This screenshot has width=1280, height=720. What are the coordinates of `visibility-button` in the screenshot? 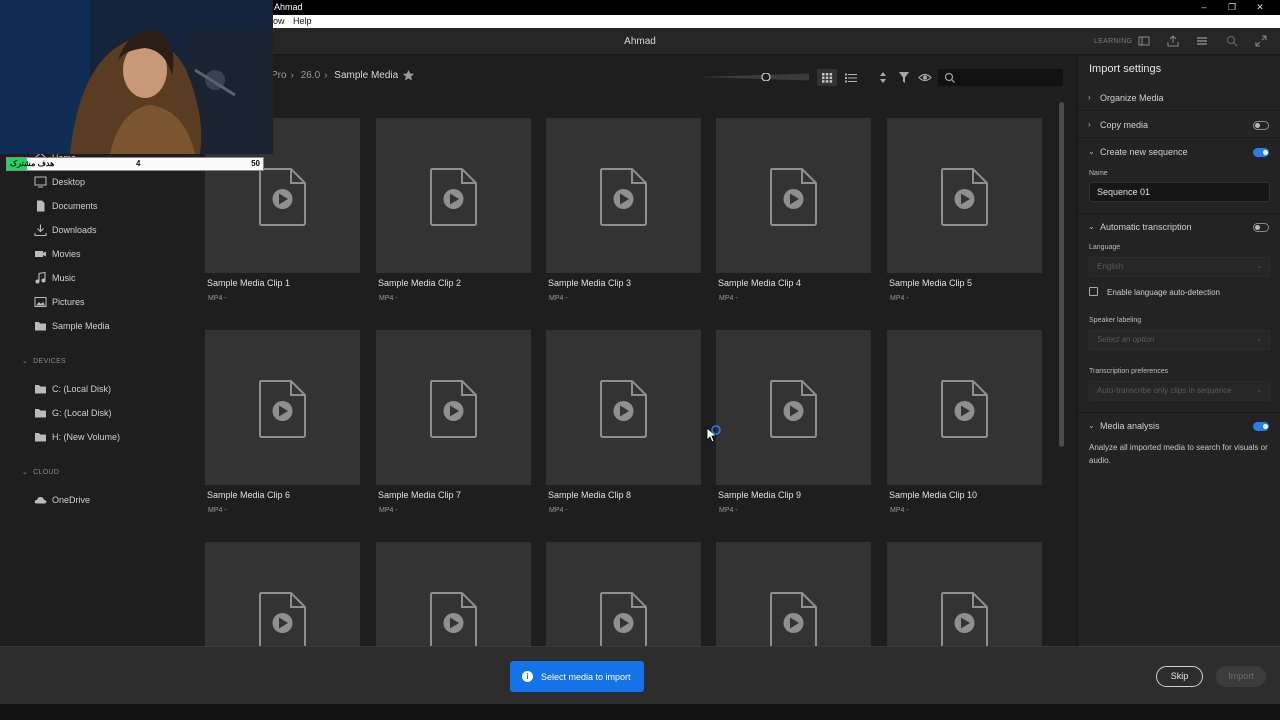 It's located at (925, 77).